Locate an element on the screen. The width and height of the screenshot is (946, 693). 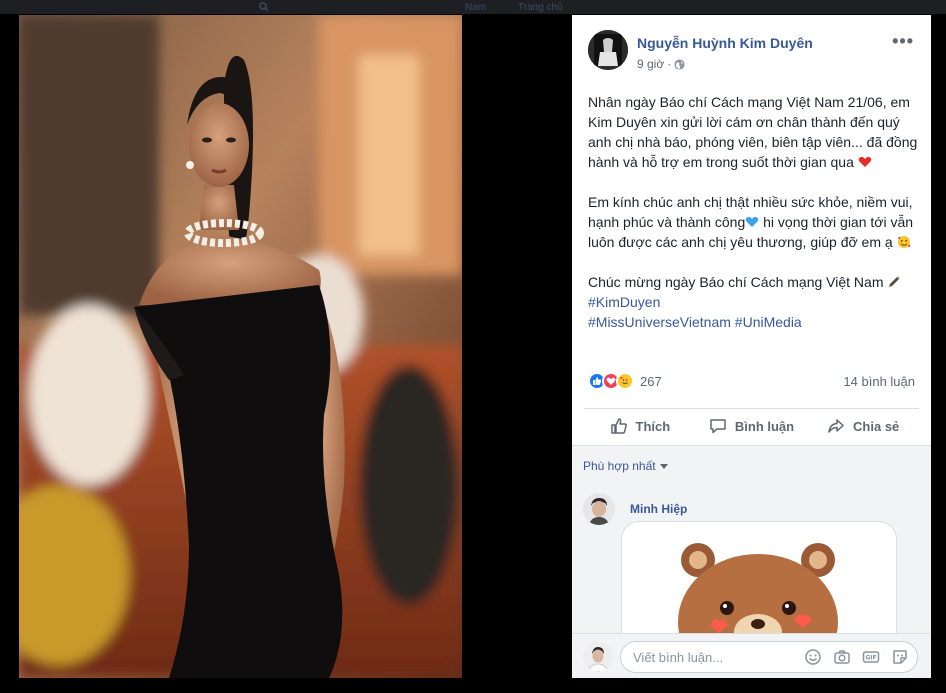
comment-composer: GIF is located at coordinates (751, 655).